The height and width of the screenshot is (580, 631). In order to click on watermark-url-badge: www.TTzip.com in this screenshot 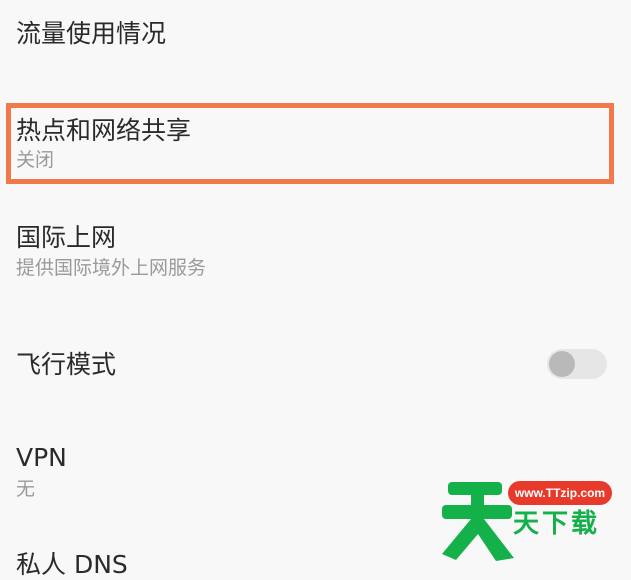, I will do `click(560, 493)`.